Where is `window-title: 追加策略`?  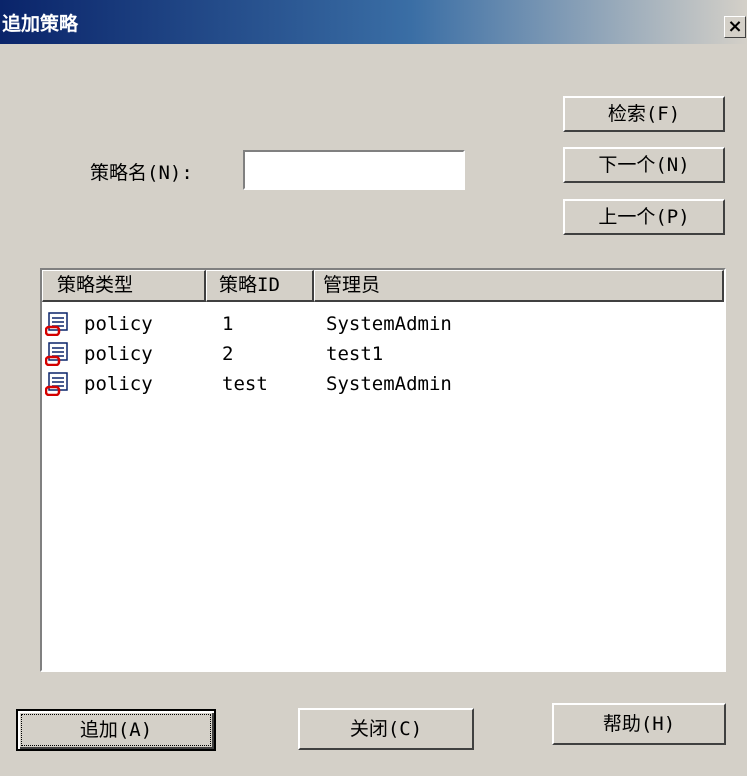 window-title: 追加策略 is located at coordinates (40, 24).